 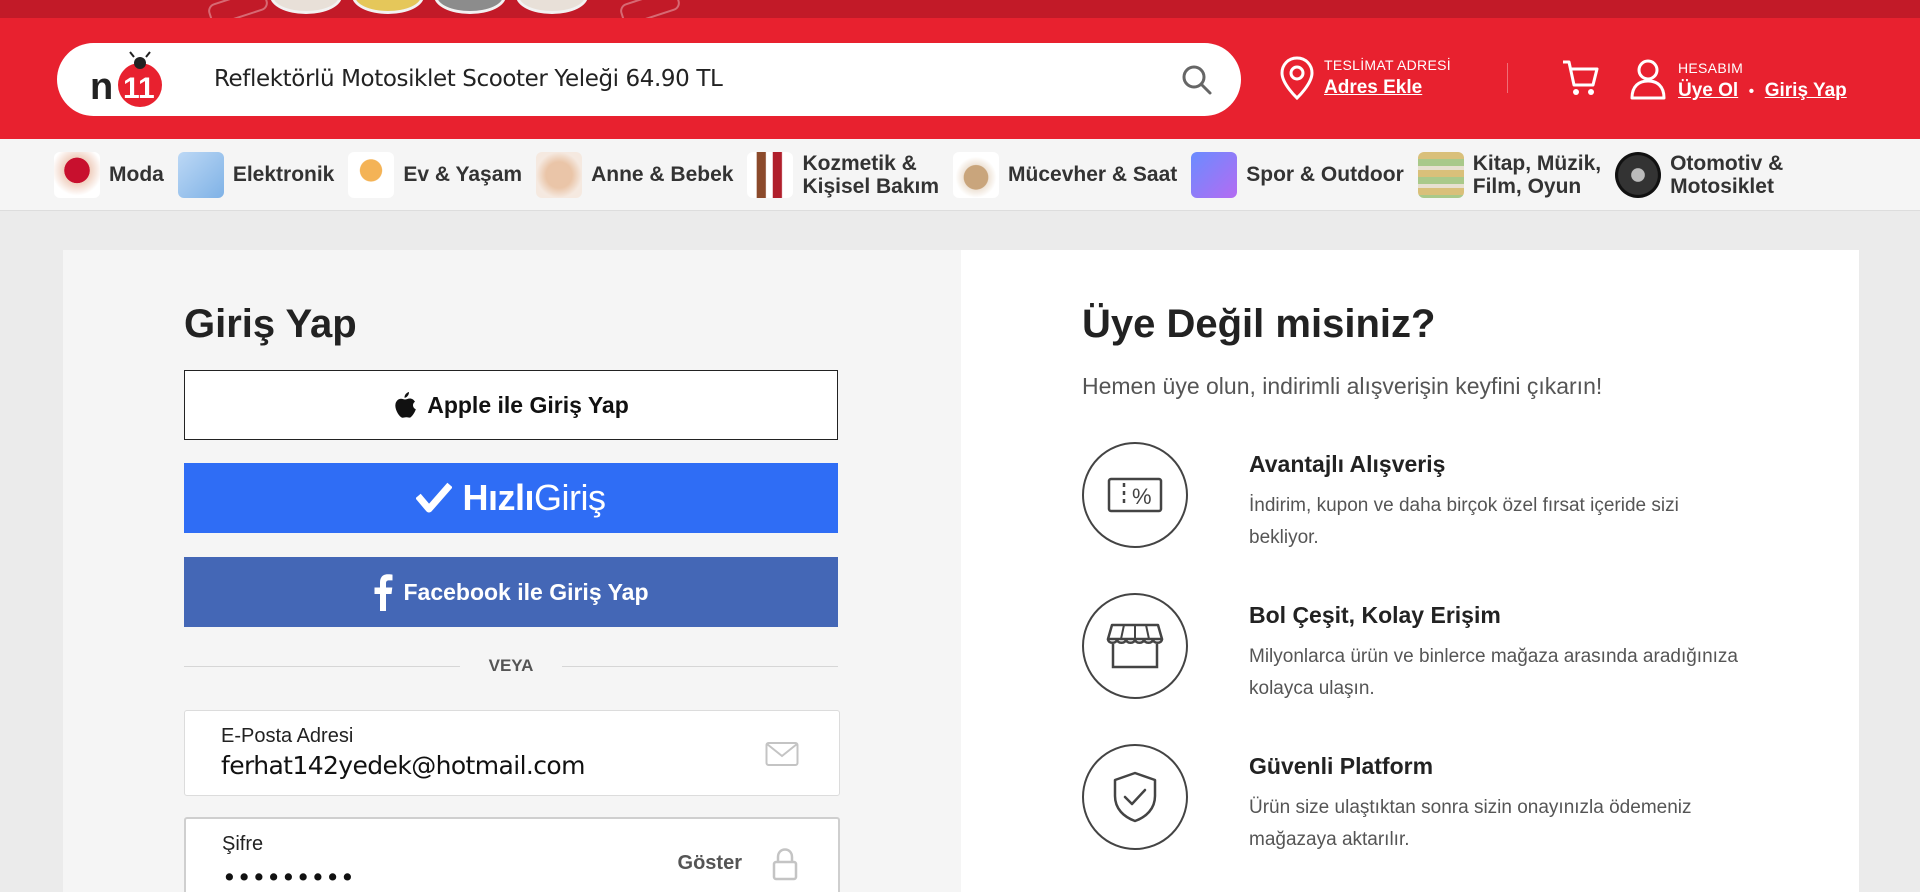 I want to click on apple-icon, so click(x=406, y=405).